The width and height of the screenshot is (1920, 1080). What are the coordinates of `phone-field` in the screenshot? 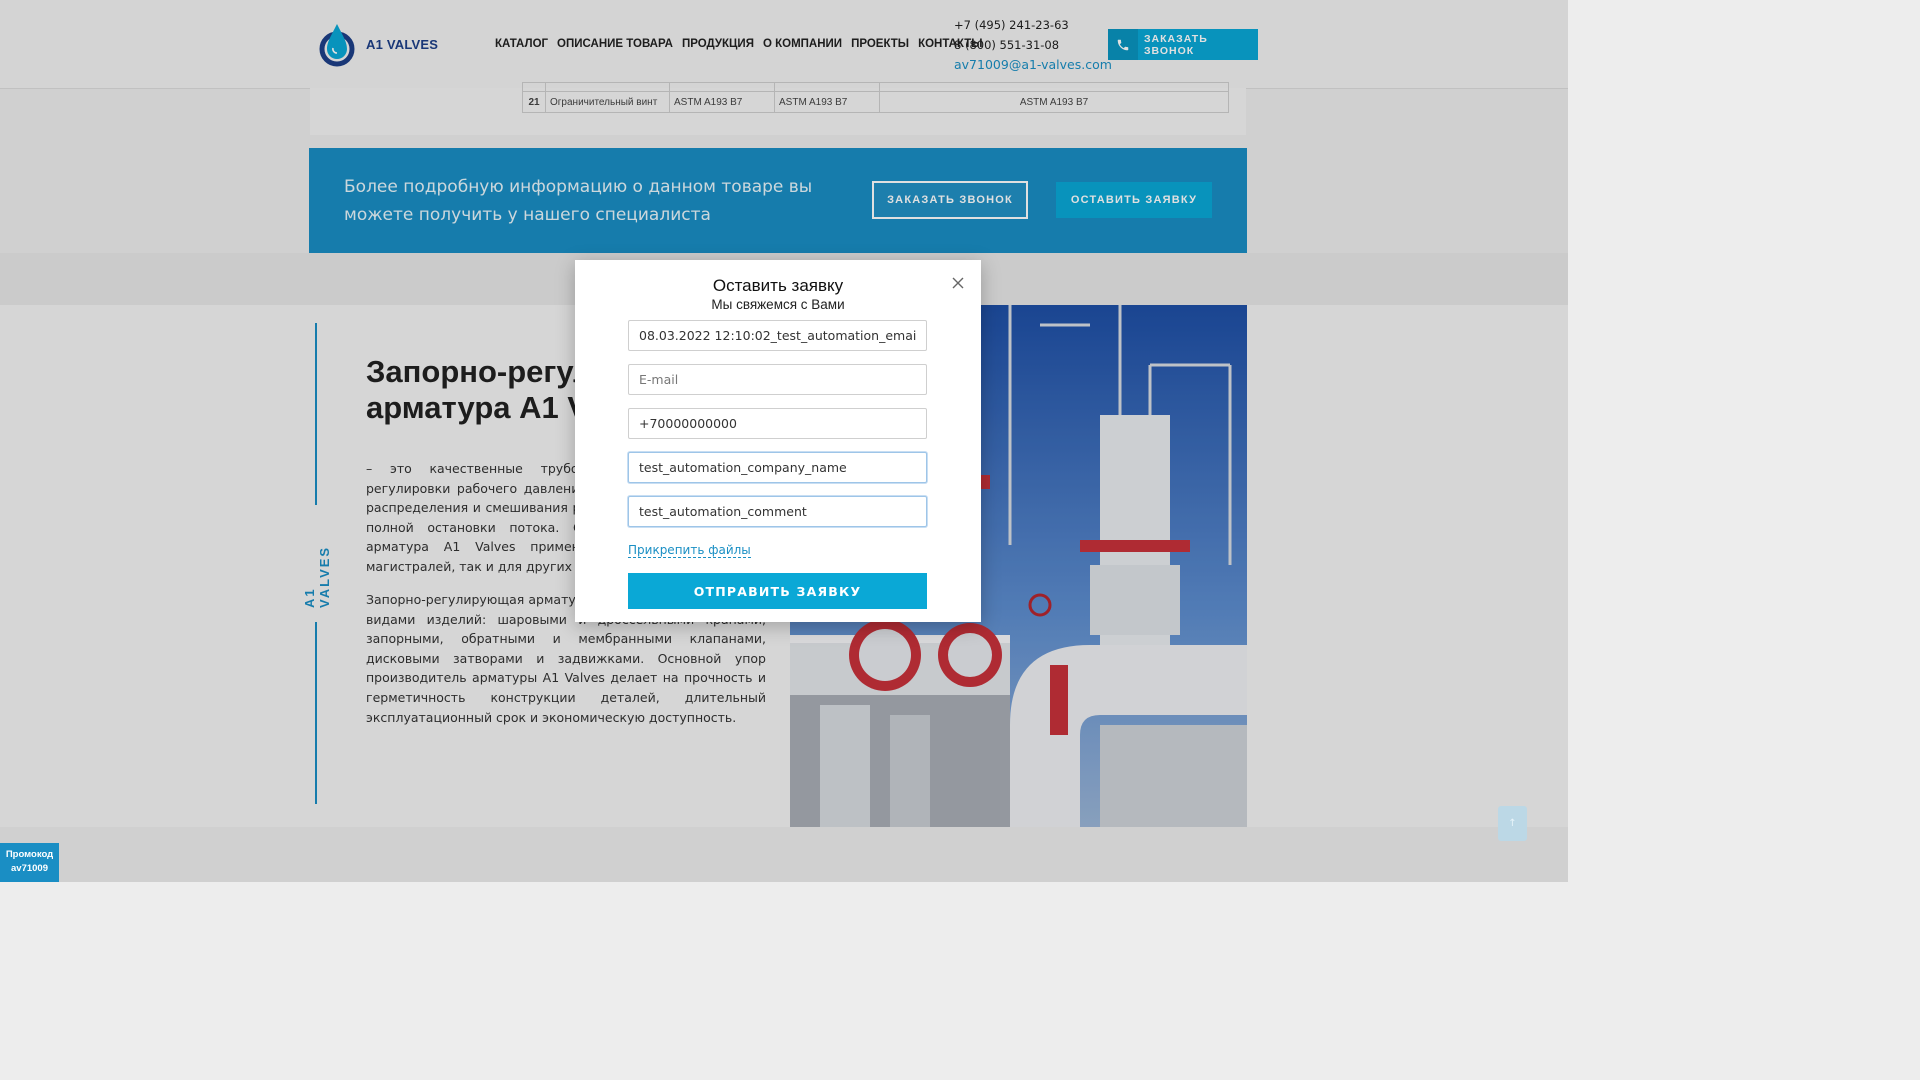 It's located at (777, 423).